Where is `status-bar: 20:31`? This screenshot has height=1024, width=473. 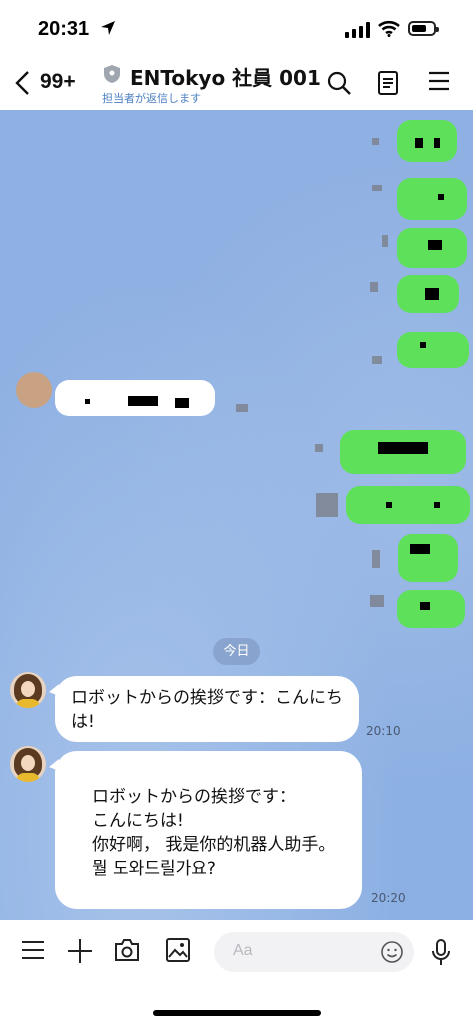 status-bar: 20:31 is located at coordinates (236, 28).